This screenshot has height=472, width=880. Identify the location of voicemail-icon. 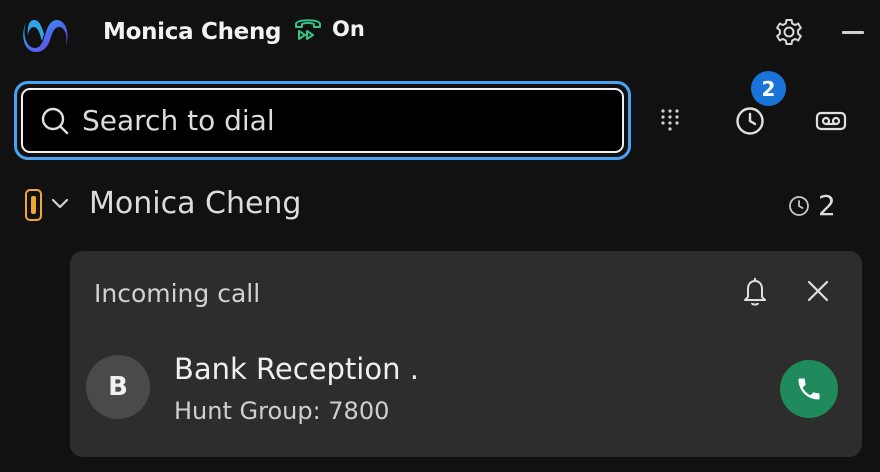
(831, 121).